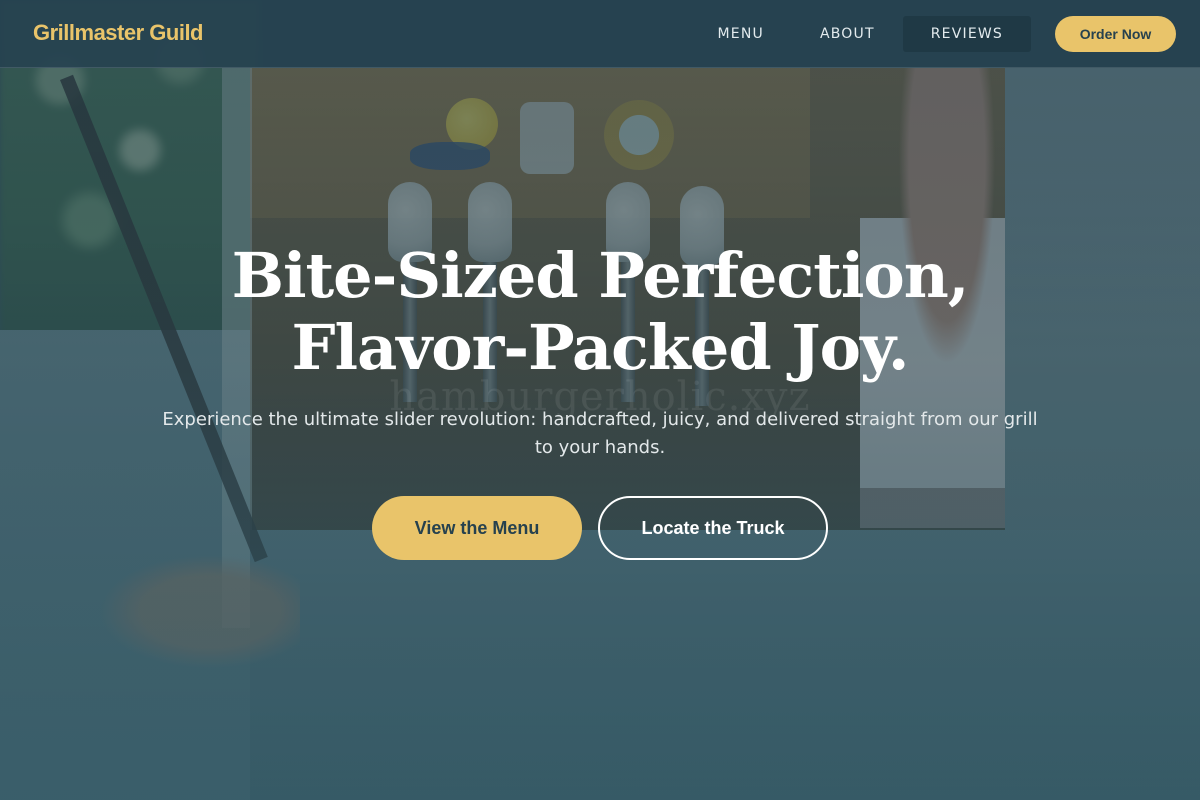  I want to click on view-menu-button: View the Menu, so click(477, 528).